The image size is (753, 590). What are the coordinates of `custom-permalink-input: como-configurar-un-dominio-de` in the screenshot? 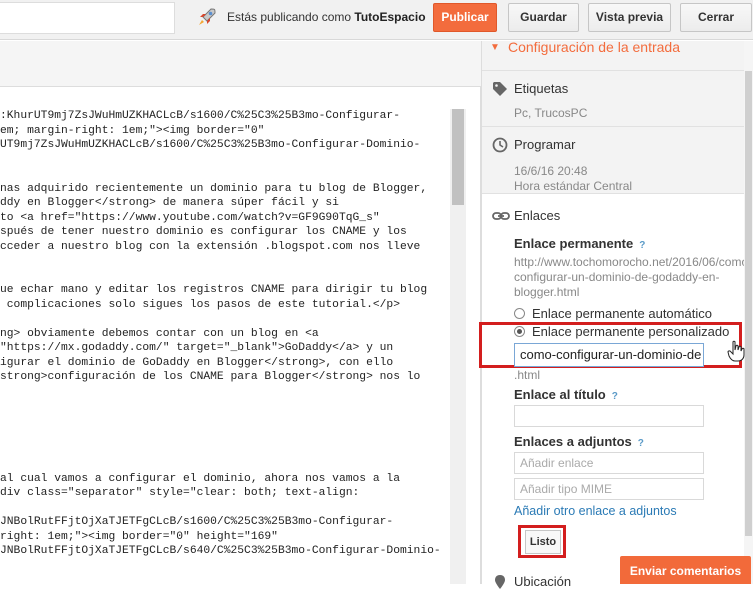 It's located at (609, 355).